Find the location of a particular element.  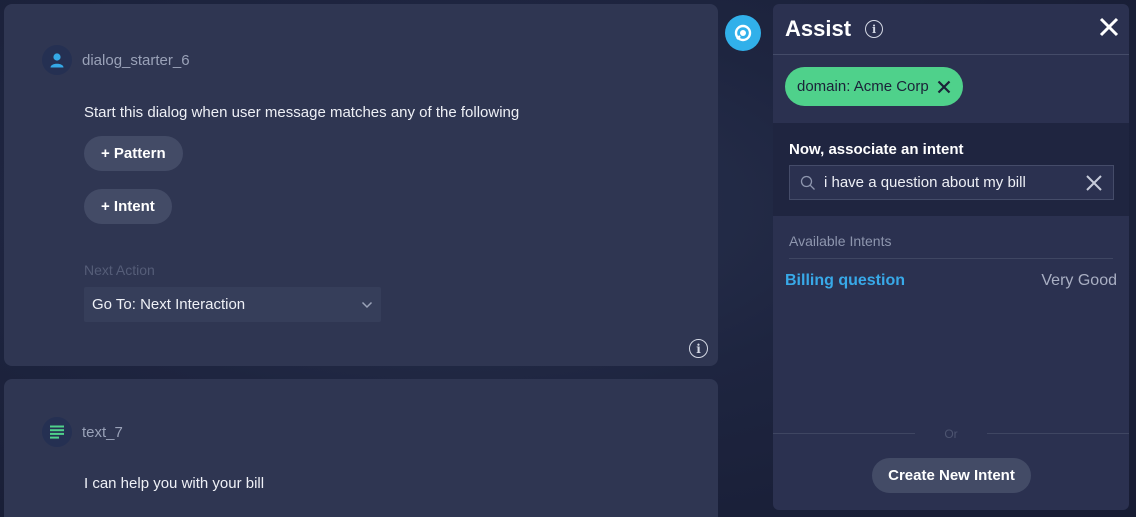

node-name: text_7 is located at coordinates (102, 432).